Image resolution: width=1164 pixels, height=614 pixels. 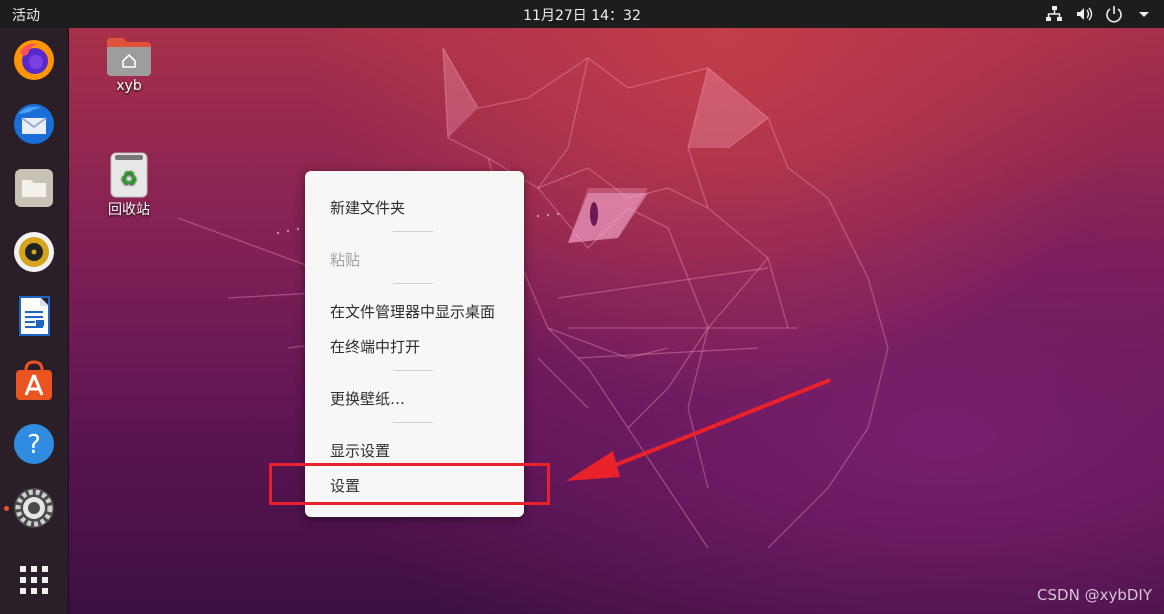 I want to click on rhythmbox-icon, so click(x=34, y=252).